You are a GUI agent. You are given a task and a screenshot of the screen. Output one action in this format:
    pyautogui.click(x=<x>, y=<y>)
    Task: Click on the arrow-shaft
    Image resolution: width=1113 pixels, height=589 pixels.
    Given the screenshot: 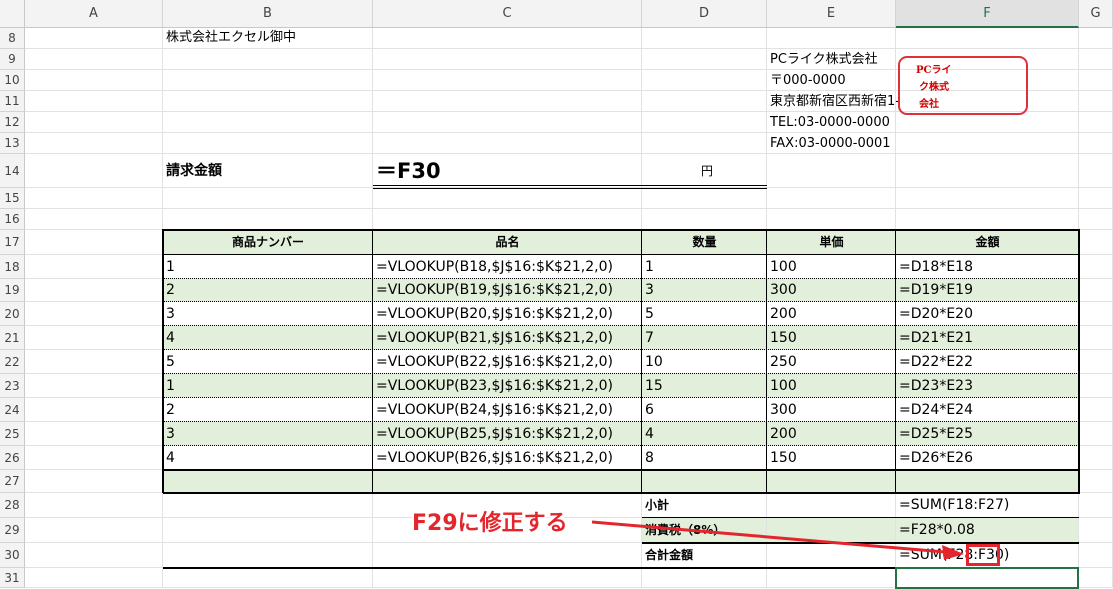 What is the action you would take?
    pyautogui.click(x=768, y=537)
    